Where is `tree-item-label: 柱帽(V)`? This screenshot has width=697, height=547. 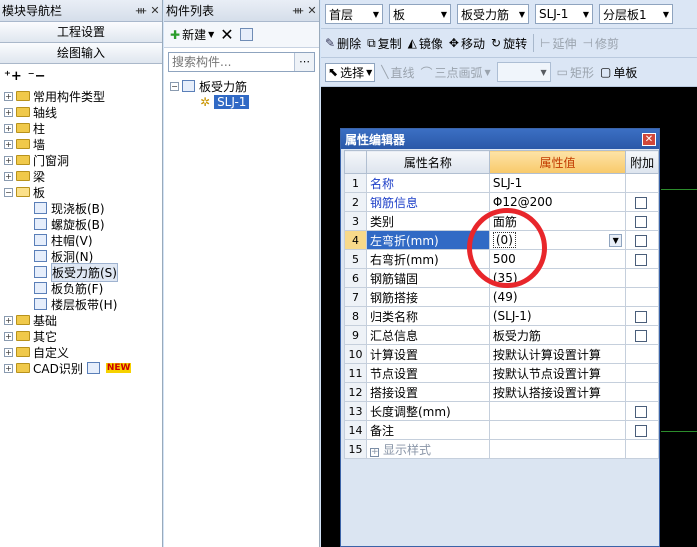
tree-item-label: 柱帽(V) is located at coordinates (72, 240).